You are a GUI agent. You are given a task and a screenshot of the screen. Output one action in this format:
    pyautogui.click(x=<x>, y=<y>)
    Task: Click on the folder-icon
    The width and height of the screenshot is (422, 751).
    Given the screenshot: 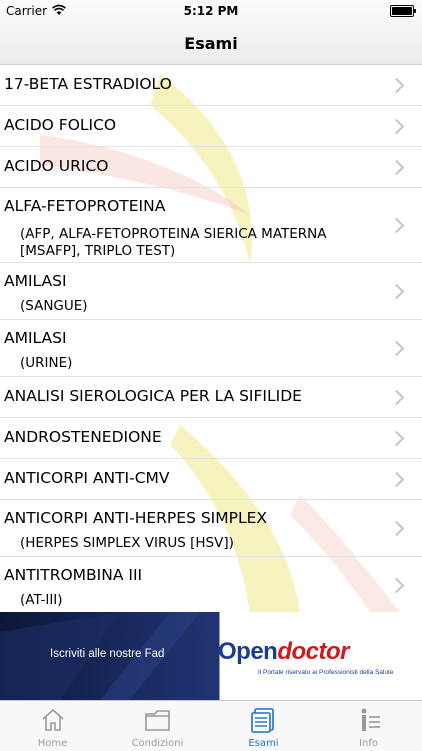 What is the action you would take?
    pyautogui.click(x=157, y=720)
    